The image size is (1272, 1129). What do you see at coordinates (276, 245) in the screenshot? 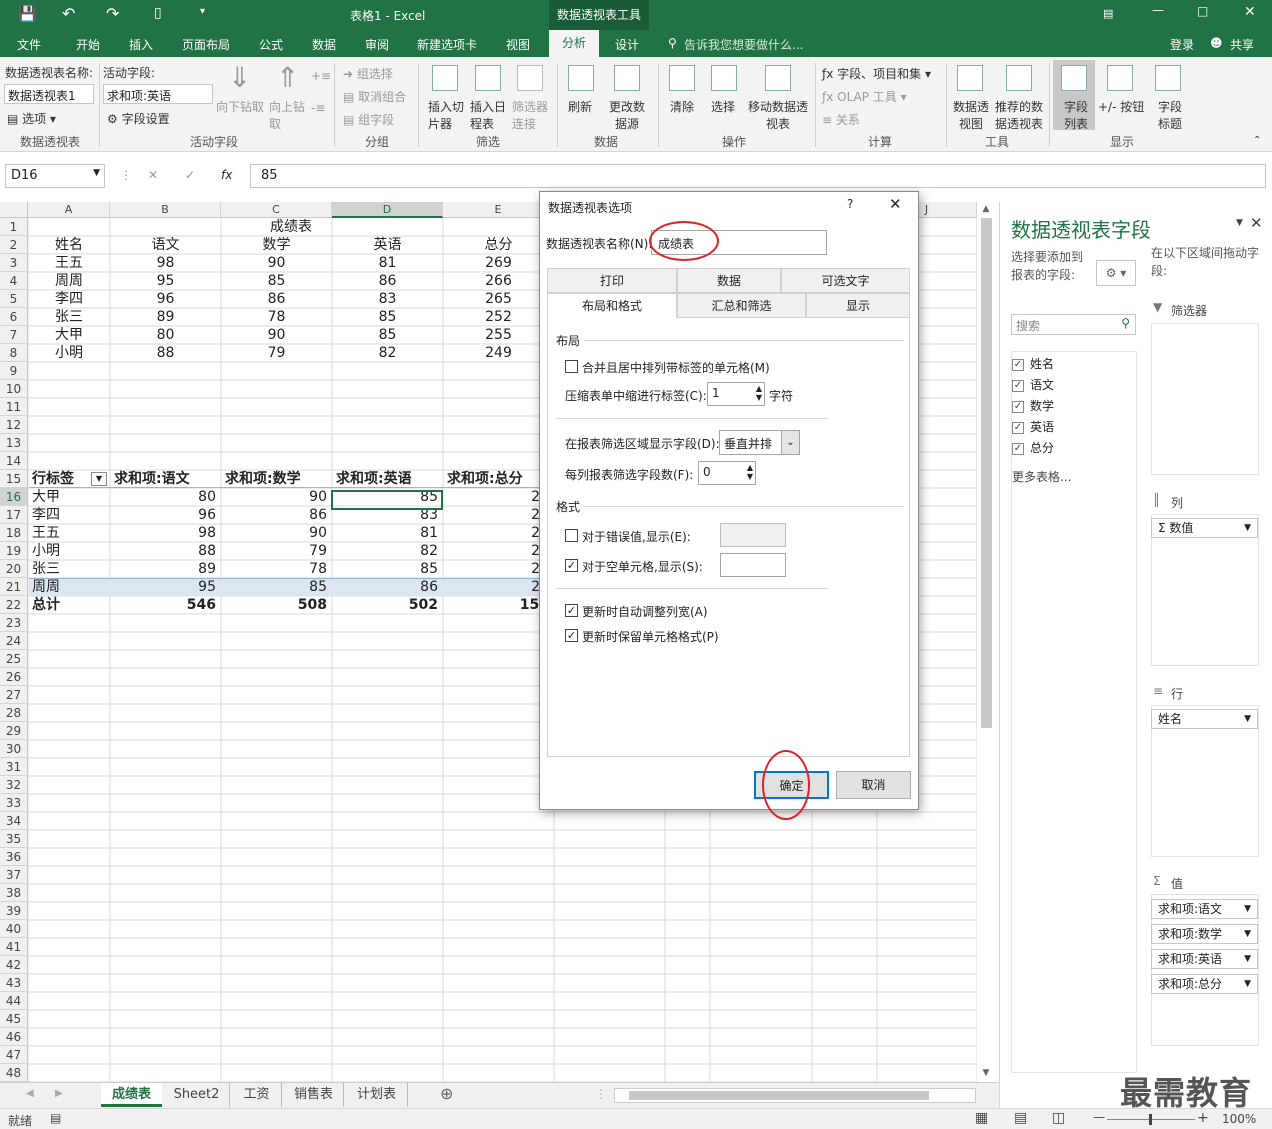
I see `cell: 数学` at bounding box center [276, 245].